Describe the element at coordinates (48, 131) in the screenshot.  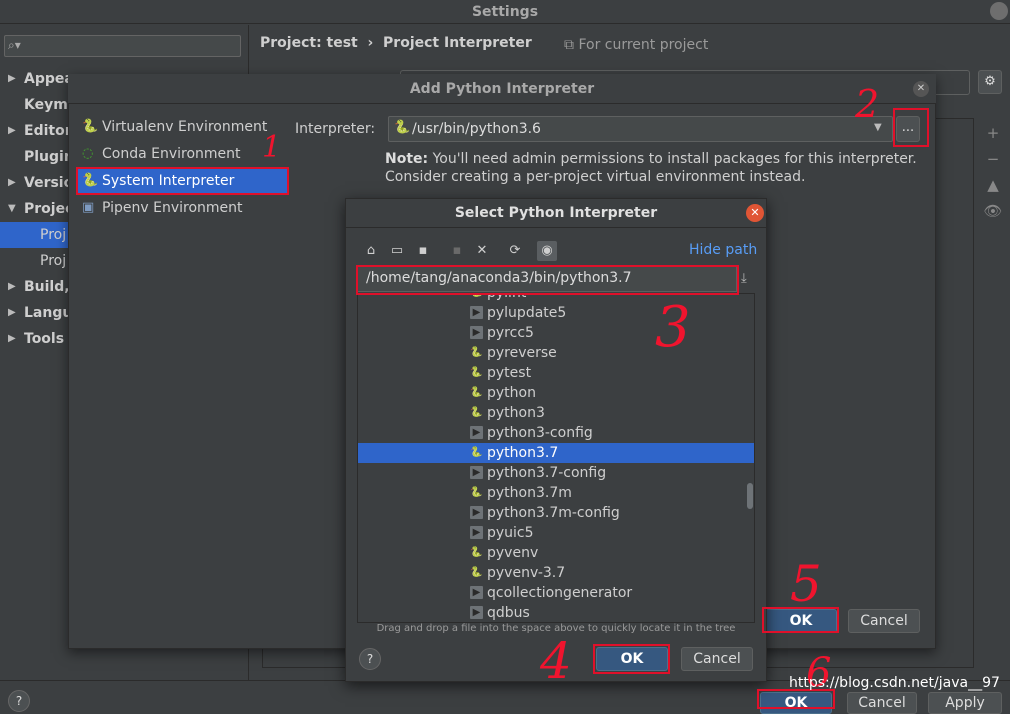
I see `sidebar-item-label: Editor` at that location.